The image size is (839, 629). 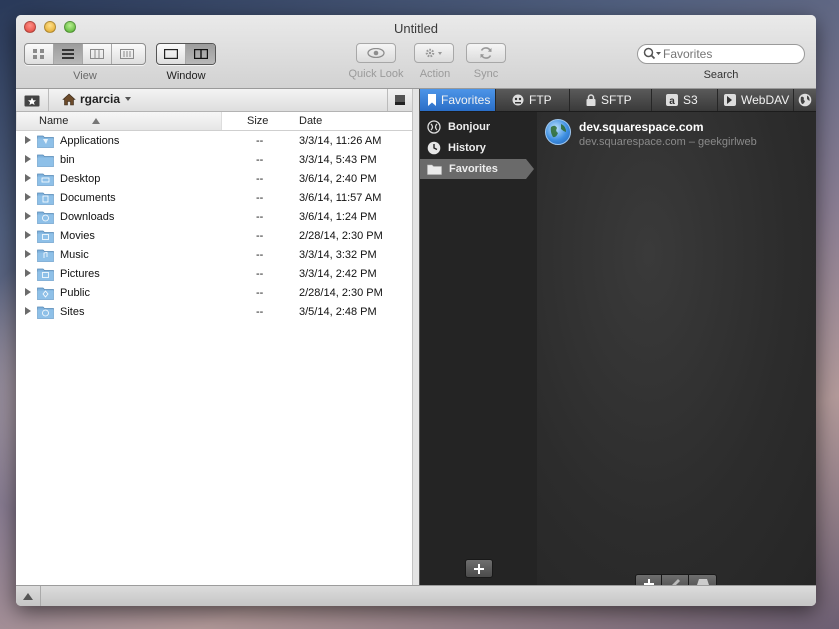 I want to click on sync-group: Sync, so click(x=486, y=61).